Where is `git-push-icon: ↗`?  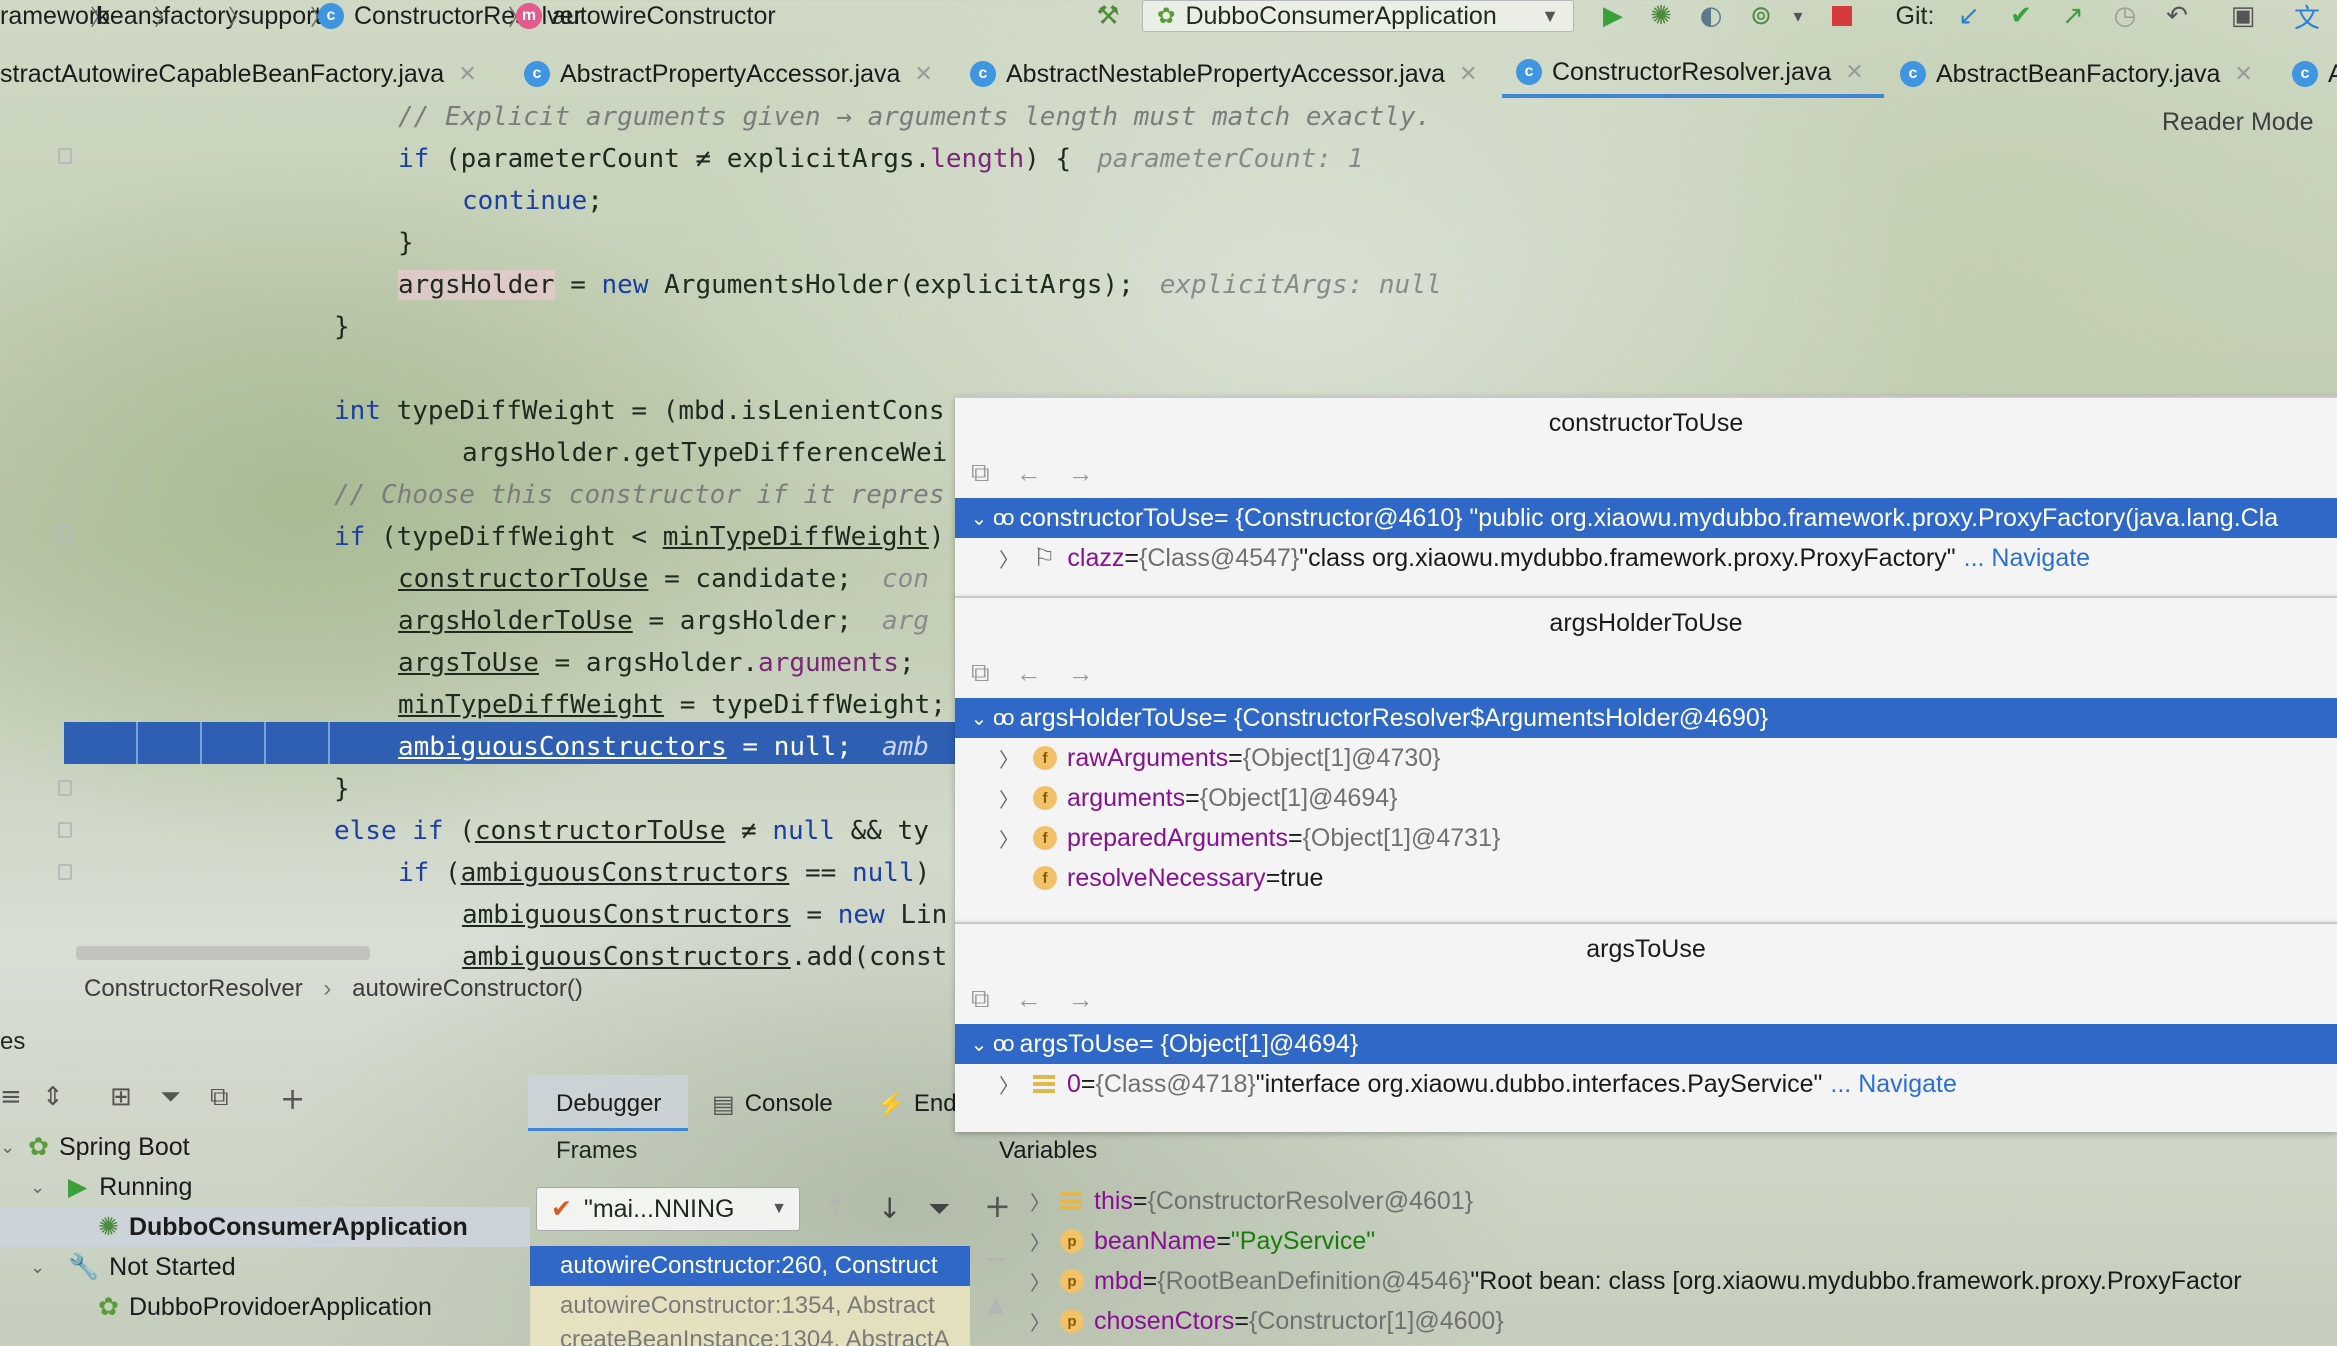
git-push-icon: ↗ is located at coordinates (2073, 16).